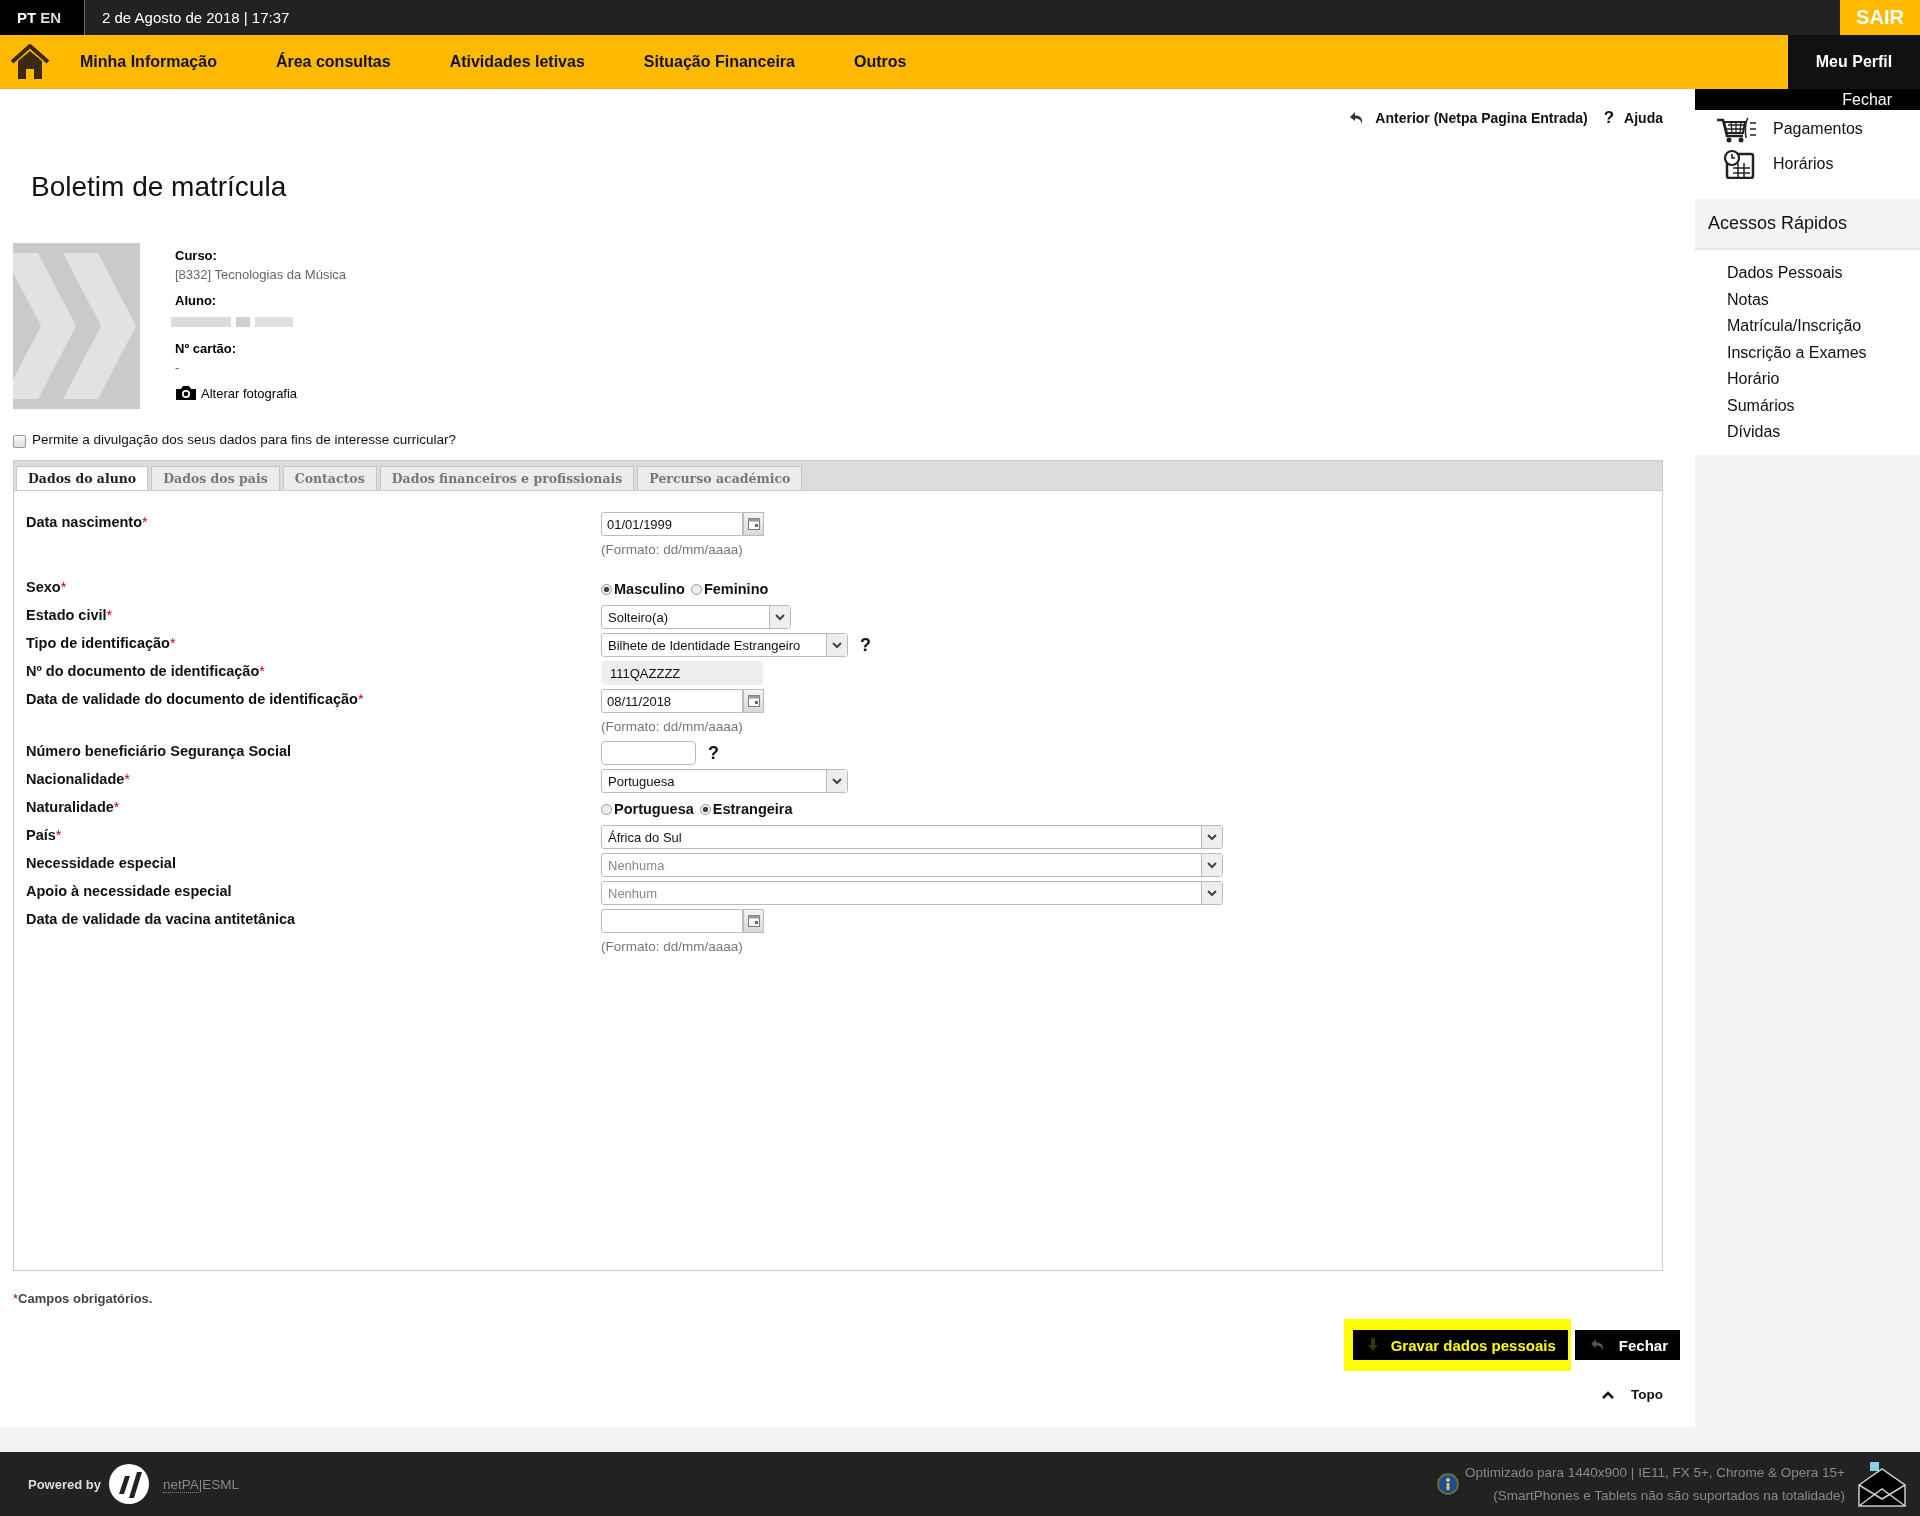 Image resolution: width=1920 pixels, height=1516 pixels. What do you see at coordinates (682, 673) in the screenshot?
I see `readonly-field: 111QAZZZZ` at bounding box center [682, 673].